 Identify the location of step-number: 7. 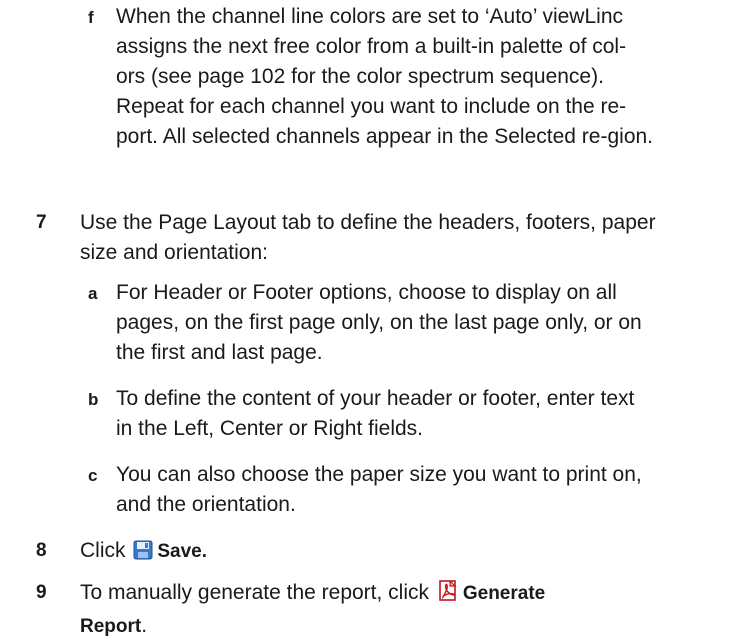
(41, 222).